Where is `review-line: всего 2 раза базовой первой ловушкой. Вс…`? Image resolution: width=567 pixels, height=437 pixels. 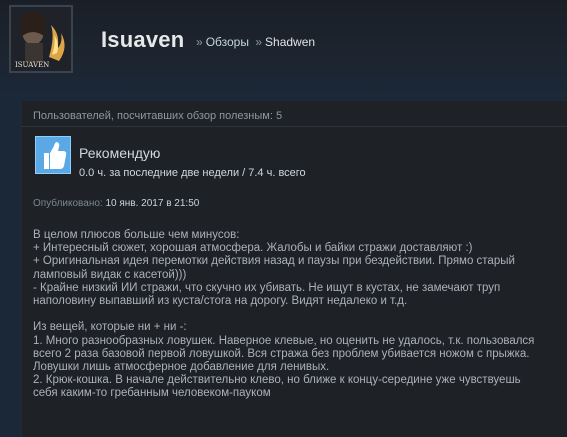
review-line: всего 2 раза базовой первой ловушкой. Вс… is located at coordinates (281, 353).